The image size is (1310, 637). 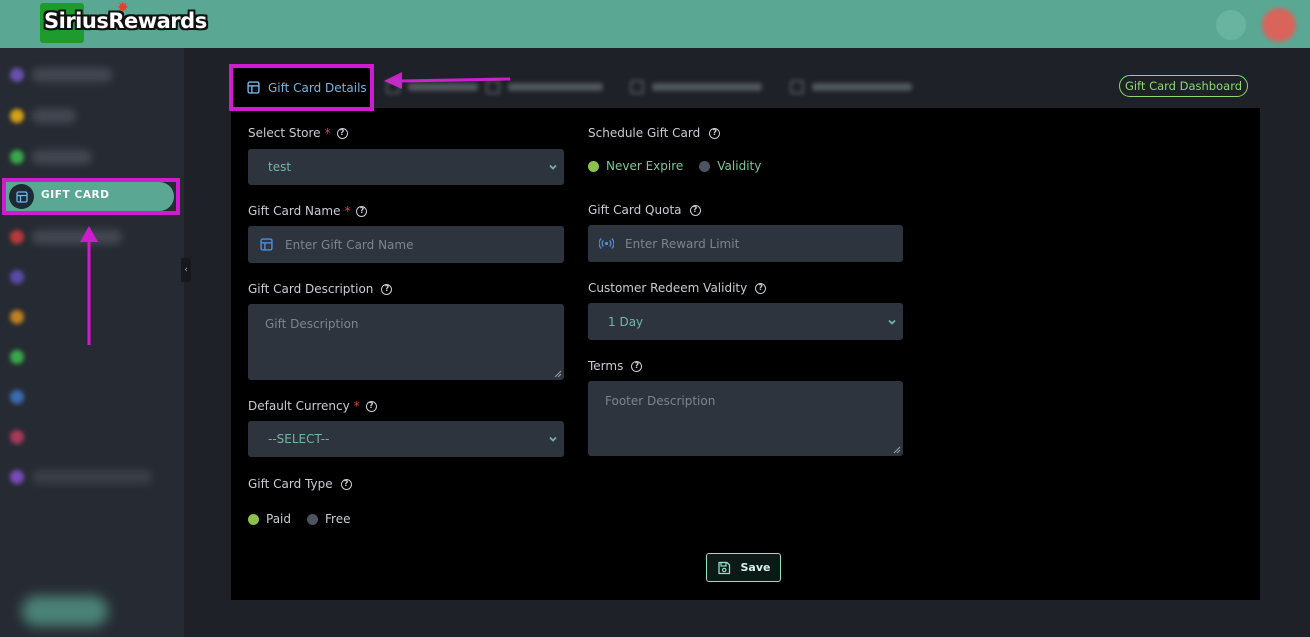 I want to click on tab-gift-card-details: Gift Card Details, so click(x=301, y=87).